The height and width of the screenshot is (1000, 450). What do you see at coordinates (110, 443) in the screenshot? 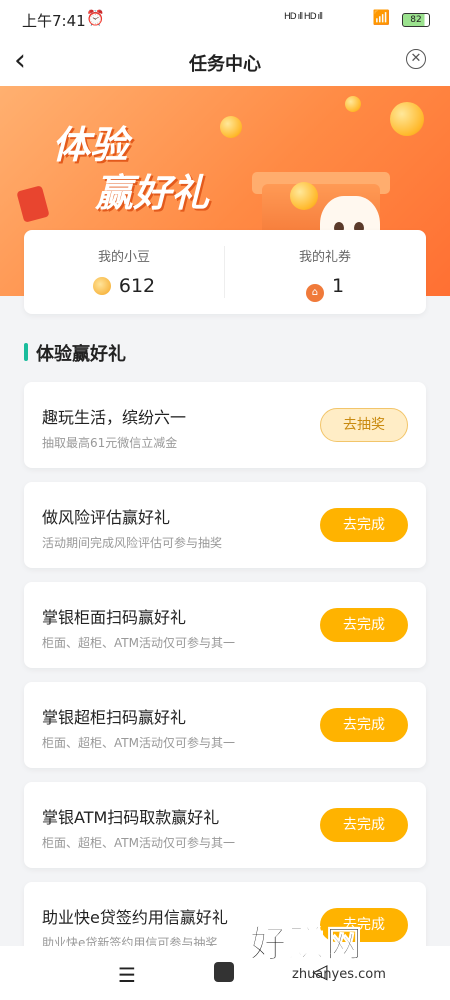
I see `task-desc: 抽取最高61元微信立减金` at bounding box center [110, 443].